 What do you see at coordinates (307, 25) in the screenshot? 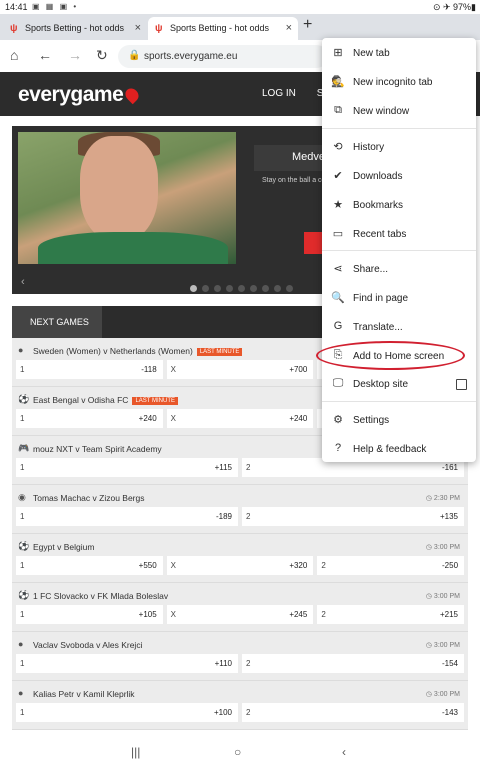
I see `new-tab-plus-icon: +` at bounding box center [307, 25].